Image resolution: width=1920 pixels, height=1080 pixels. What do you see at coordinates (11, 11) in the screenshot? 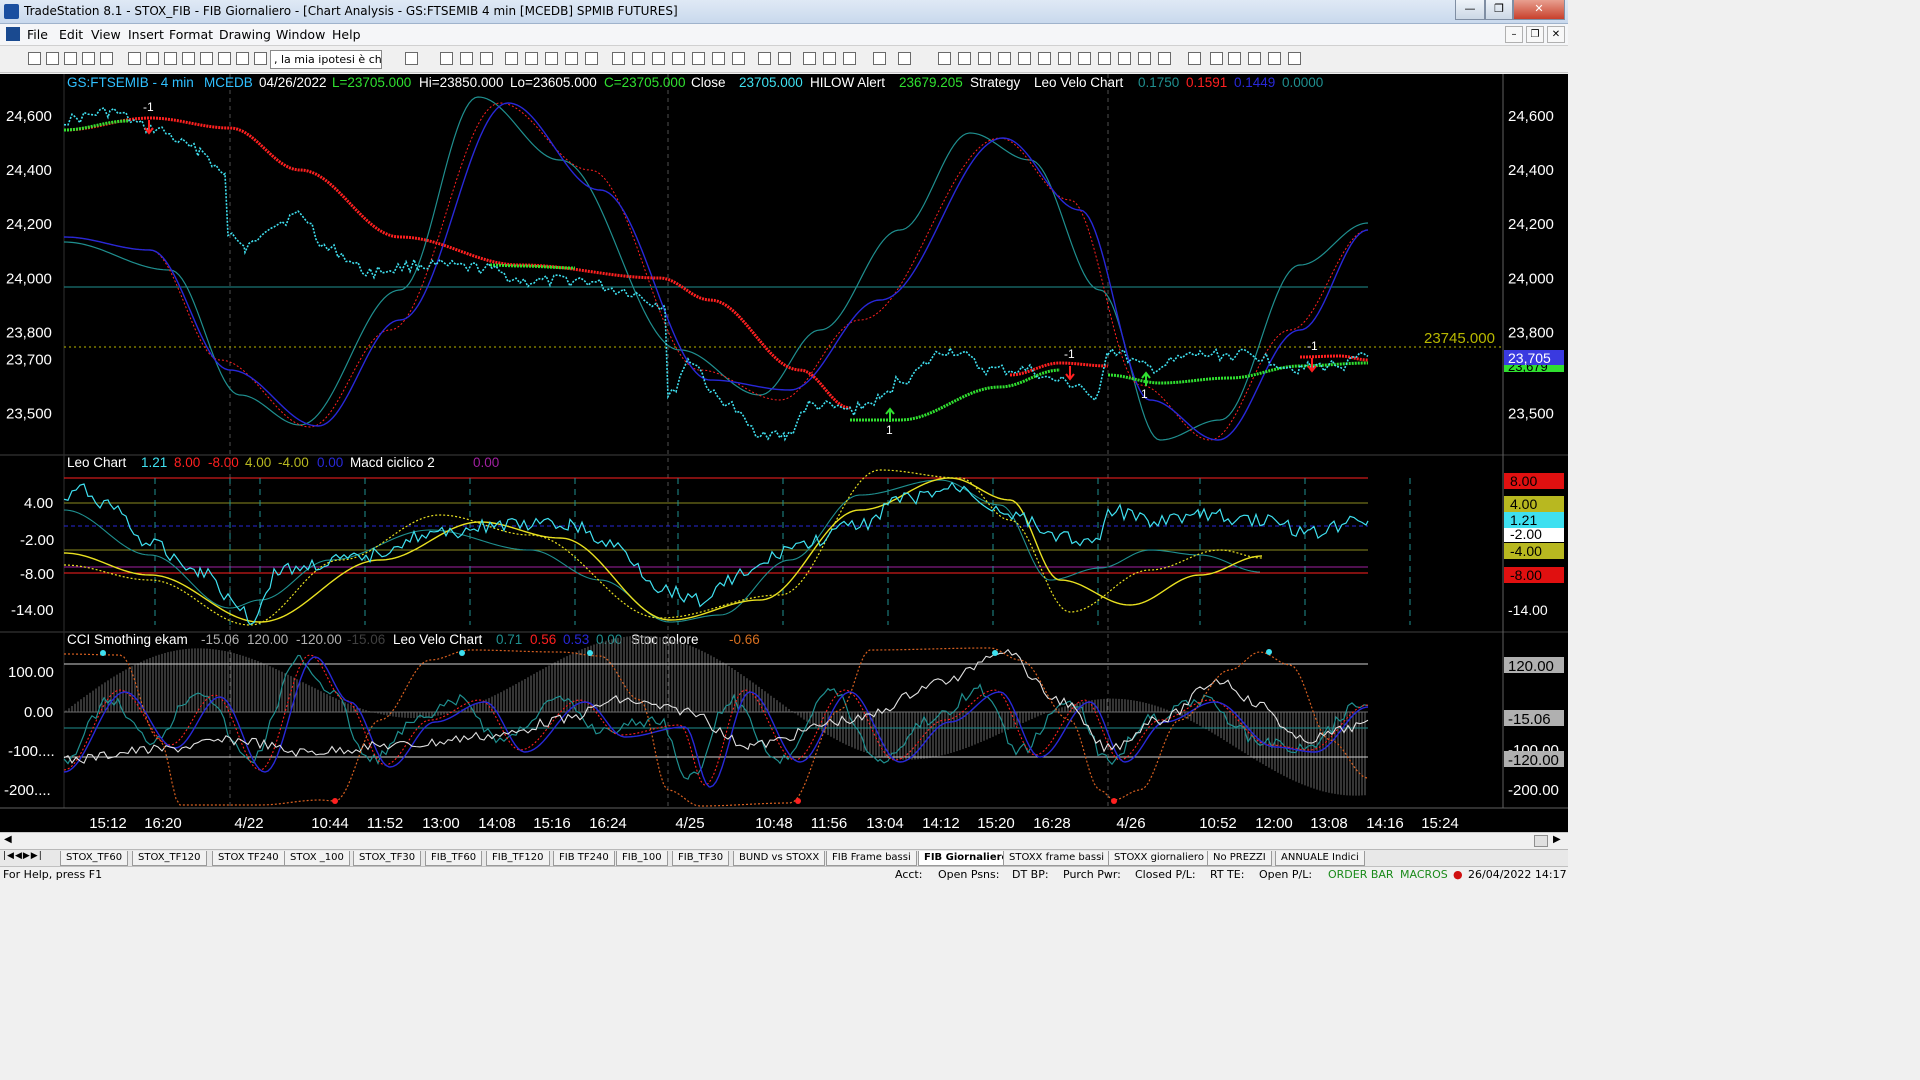
I see `app-icon` at bounding box center [11, 11].